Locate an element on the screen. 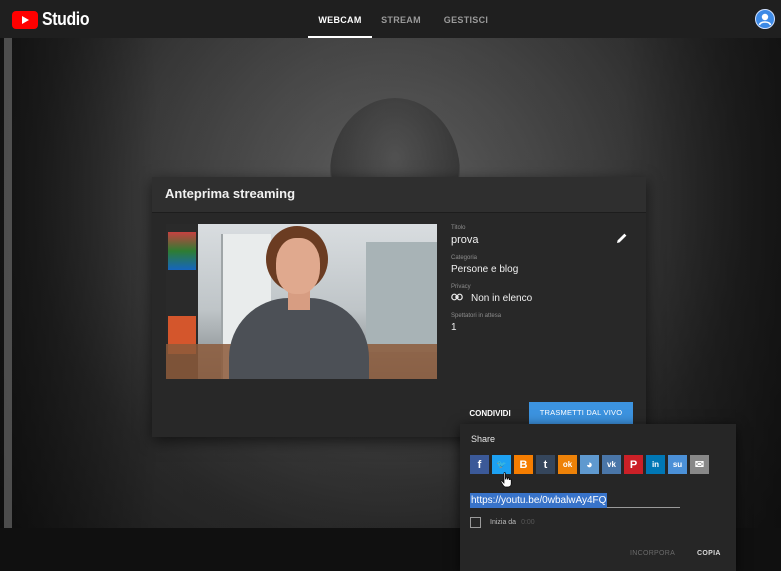 The height and width of the screenshot is (571, 781). facebook-glyph: f is located at coordinates (479, 464).